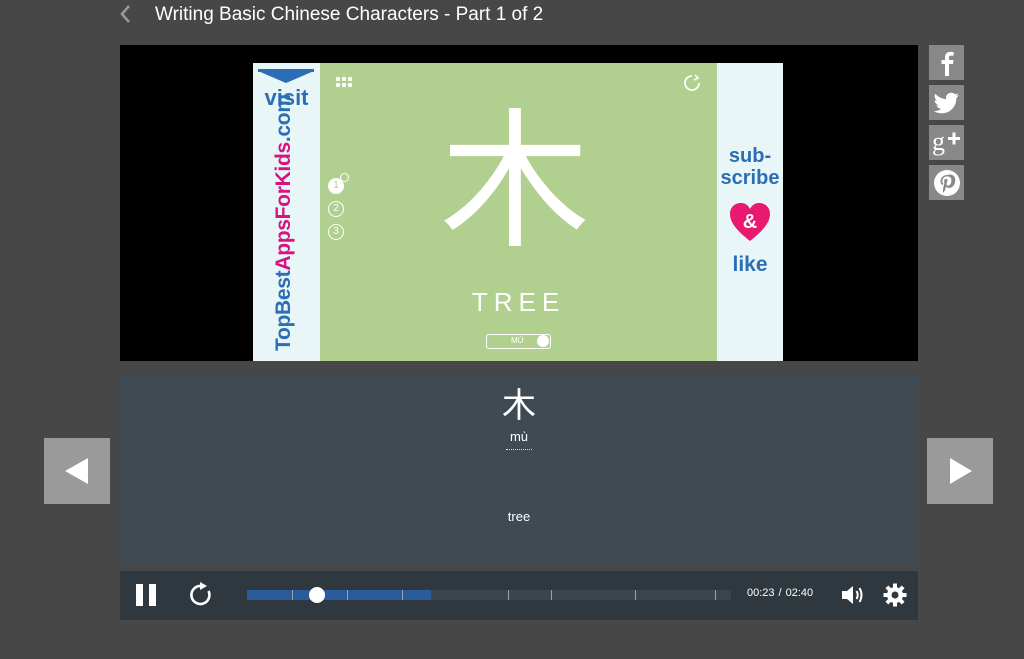  I want to click on player-controls: 00:23/02:40, so click(519, 595).